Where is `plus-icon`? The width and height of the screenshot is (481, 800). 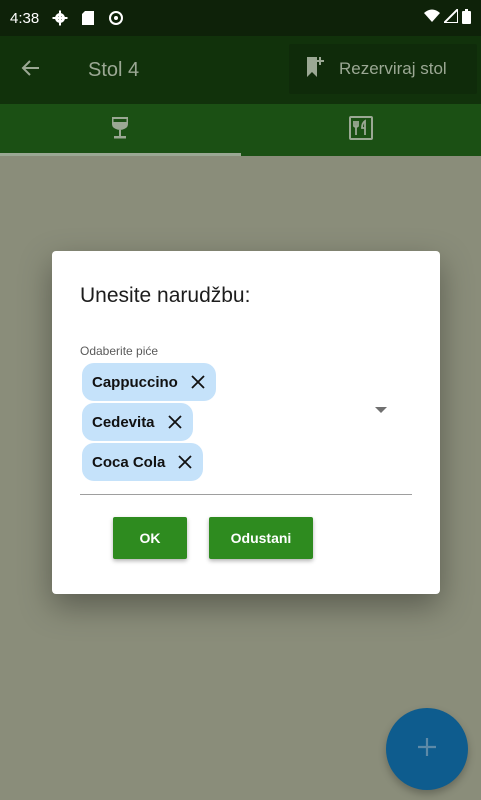 plus-icon is located at coordinates (427, 749).